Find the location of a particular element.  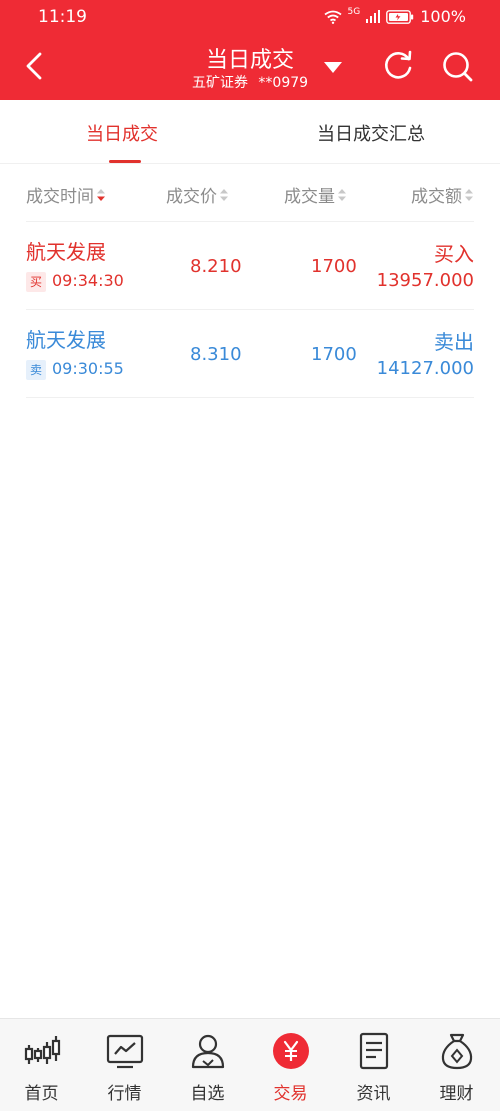

wifi-icon is located at coordinates (333, 17).